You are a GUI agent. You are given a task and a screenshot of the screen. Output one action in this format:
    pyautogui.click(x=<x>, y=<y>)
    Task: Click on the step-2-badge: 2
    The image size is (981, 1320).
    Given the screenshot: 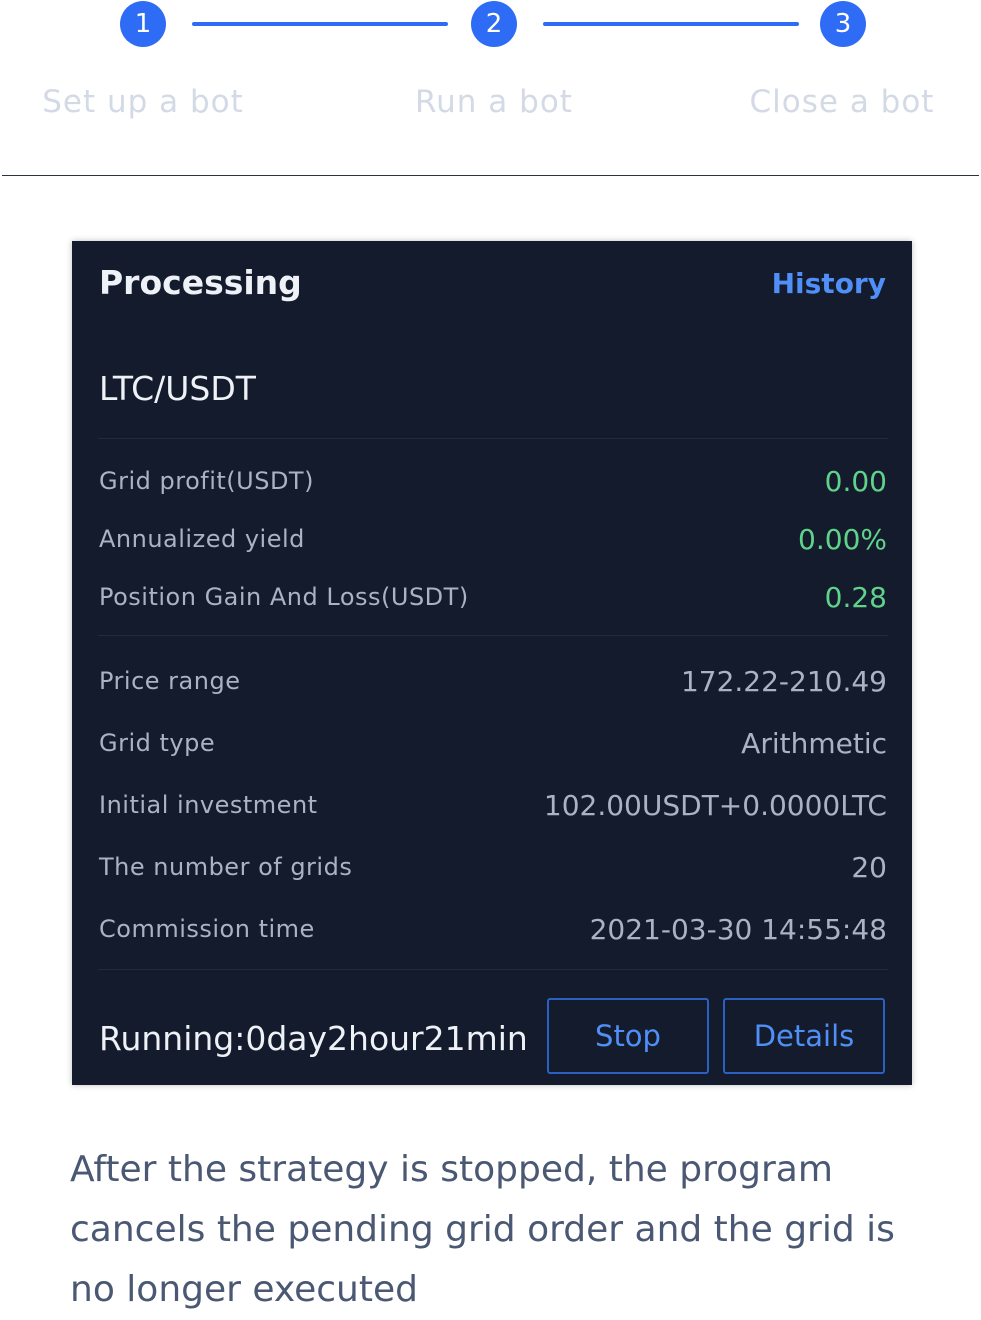 What is the action you would take?
    pyautogui.click(x=494, y=24)
    